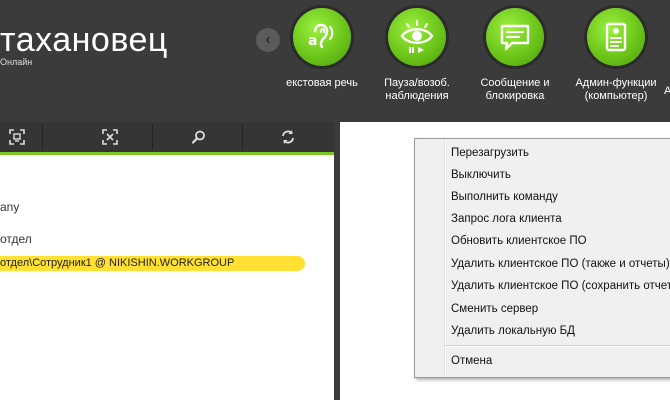 This screenshot has width=670, height=400. Describe the element at coordinates (616, 89) in the screenshot. I see `tool-admin-functions-label: Админ-функции (компьютер)` at that location.